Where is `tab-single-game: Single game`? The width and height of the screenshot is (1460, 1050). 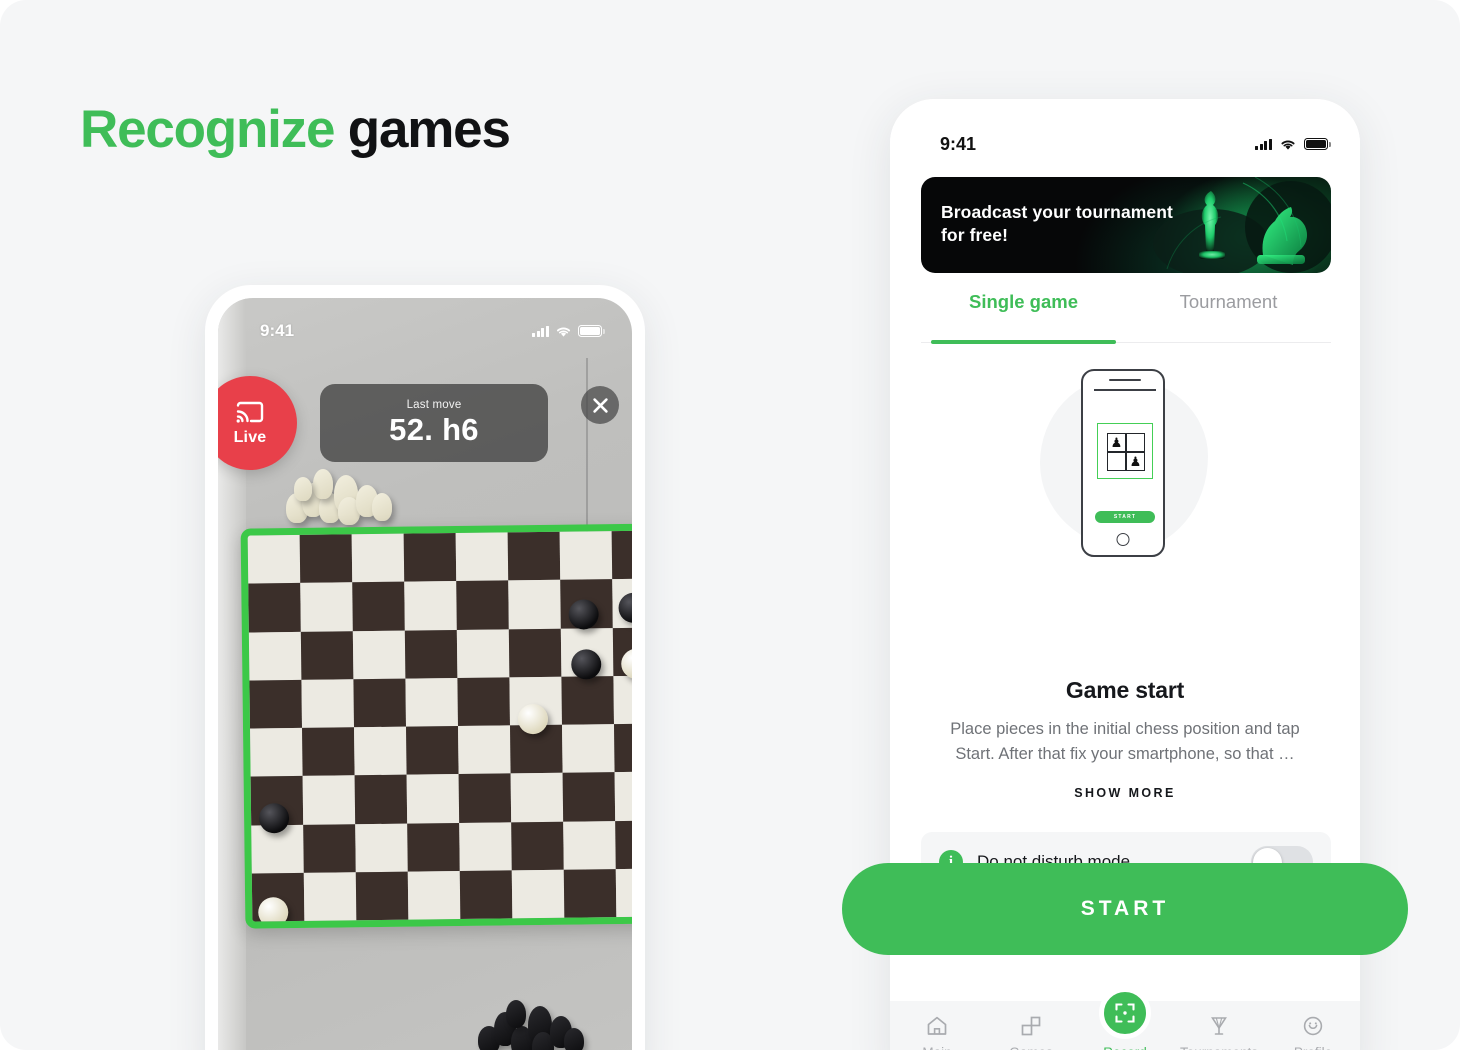
tab-single-game: Single game is located at coordinates (1023, 316).